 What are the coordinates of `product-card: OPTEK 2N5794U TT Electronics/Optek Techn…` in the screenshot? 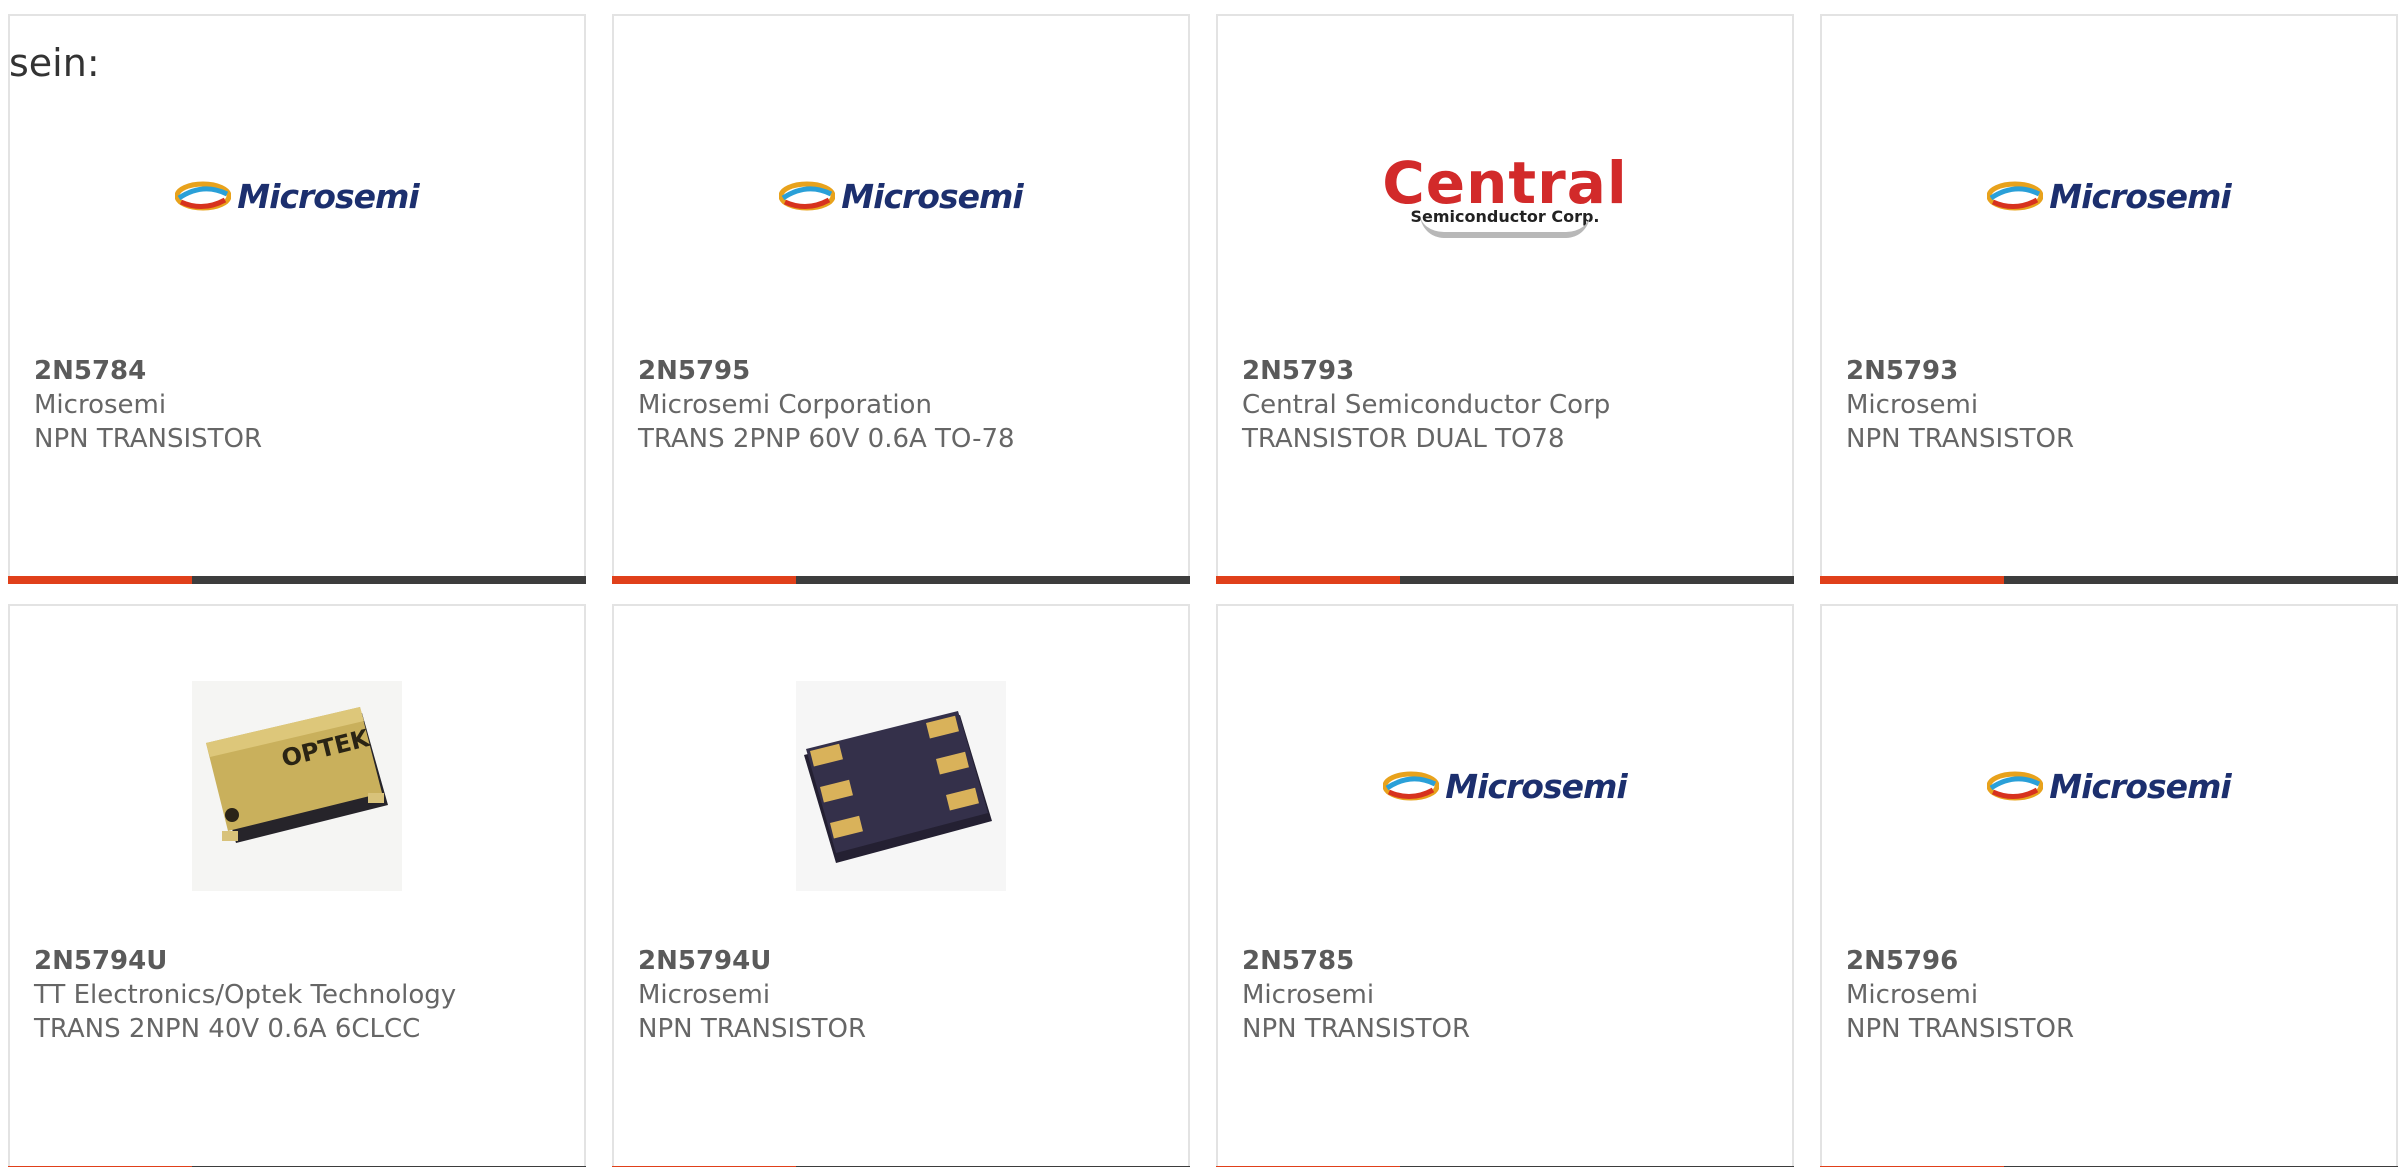 It's located at (297, 885).